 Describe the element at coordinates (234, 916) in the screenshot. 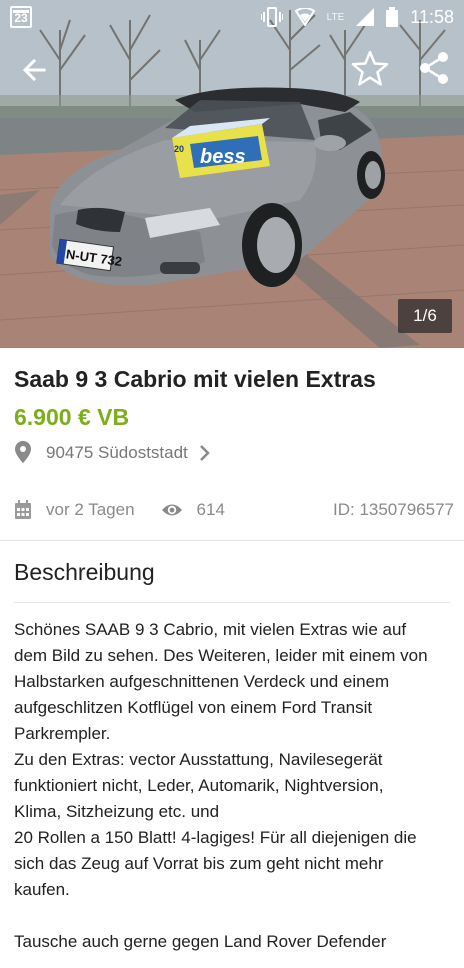

I see `description-blank-line` at that location.